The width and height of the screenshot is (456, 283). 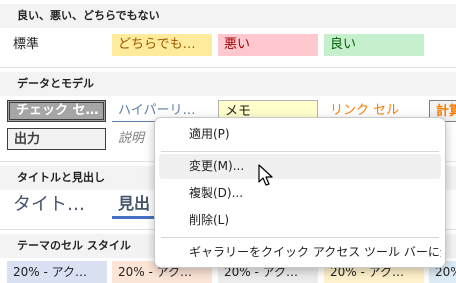 What do you see at coordinates (268, 45) in the screenshot?
I see `style-bad: 悪い` at bounding box center [268, 45].